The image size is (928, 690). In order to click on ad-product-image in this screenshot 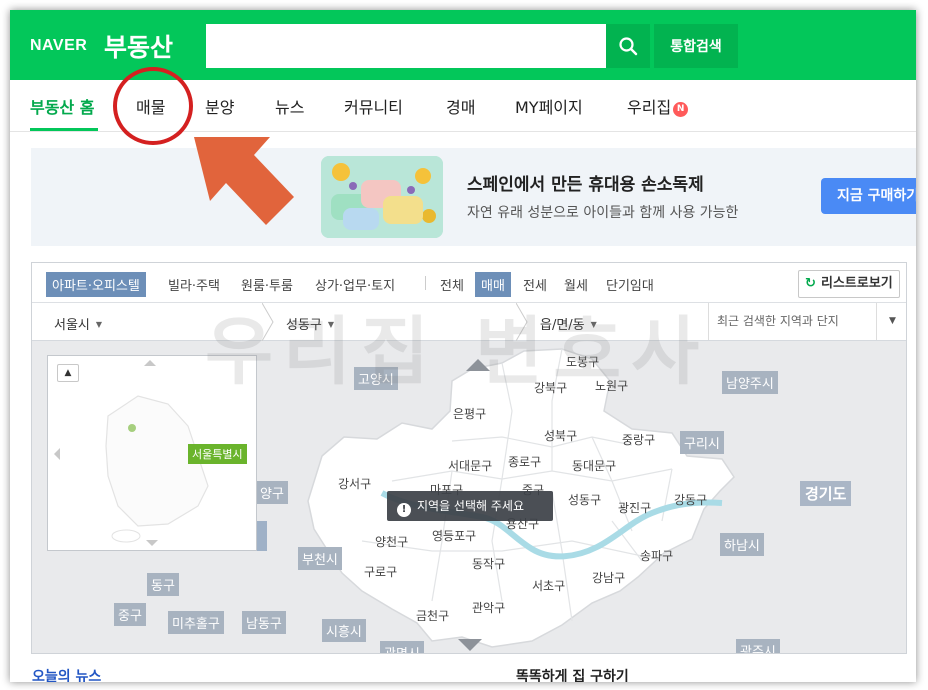, I will do `click(382, 197)`.